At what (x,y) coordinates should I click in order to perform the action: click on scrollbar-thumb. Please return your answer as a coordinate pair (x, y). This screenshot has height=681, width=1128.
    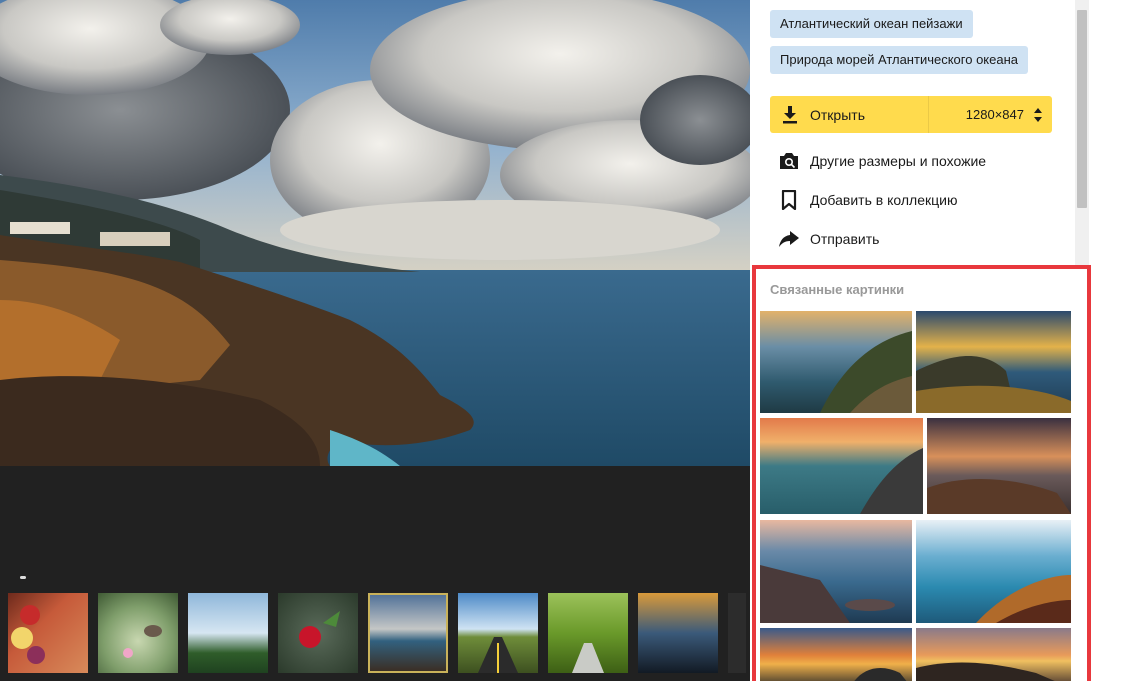
    Looking at the image, I should click on (1082, 109).